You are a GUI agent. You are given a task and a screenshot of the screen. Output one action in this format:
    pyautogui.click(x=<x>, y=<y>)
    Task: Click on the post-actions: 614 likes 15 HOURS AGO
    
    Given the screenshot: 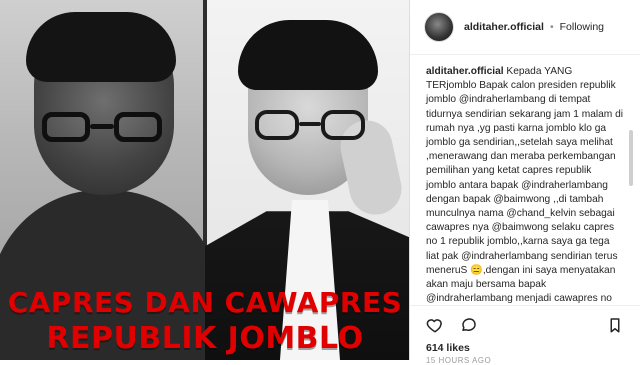 What is the action you would take?
    pyautogui.click(x=525, y=335)
    